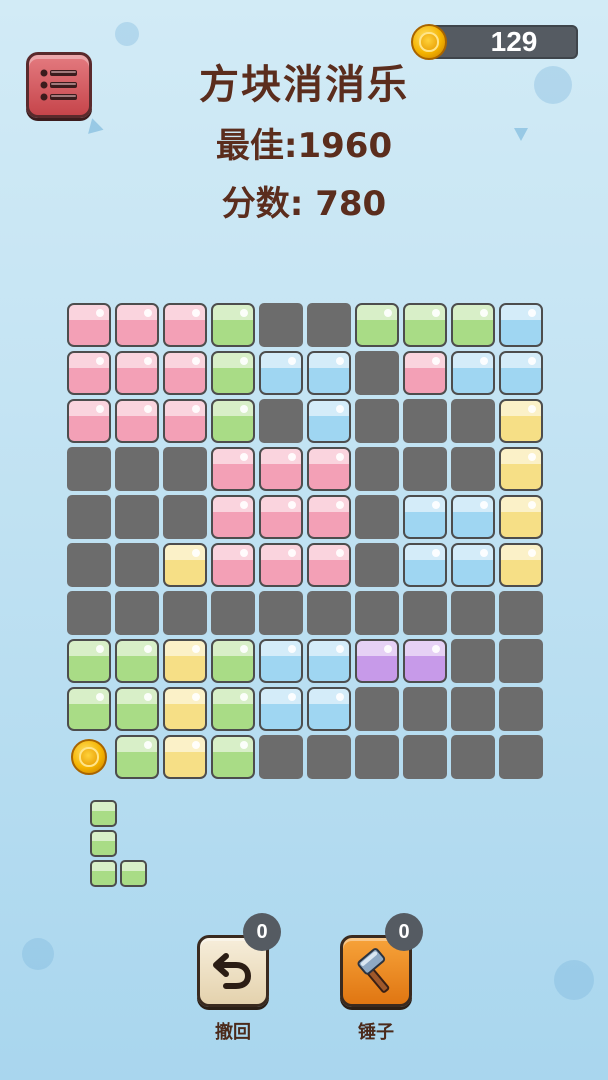 This screenshot has height=1080, width=608. What do you see at coordinates (89, 757) in the screenshot?
I see `board-cell-coin` at bounding box center [89, 757].